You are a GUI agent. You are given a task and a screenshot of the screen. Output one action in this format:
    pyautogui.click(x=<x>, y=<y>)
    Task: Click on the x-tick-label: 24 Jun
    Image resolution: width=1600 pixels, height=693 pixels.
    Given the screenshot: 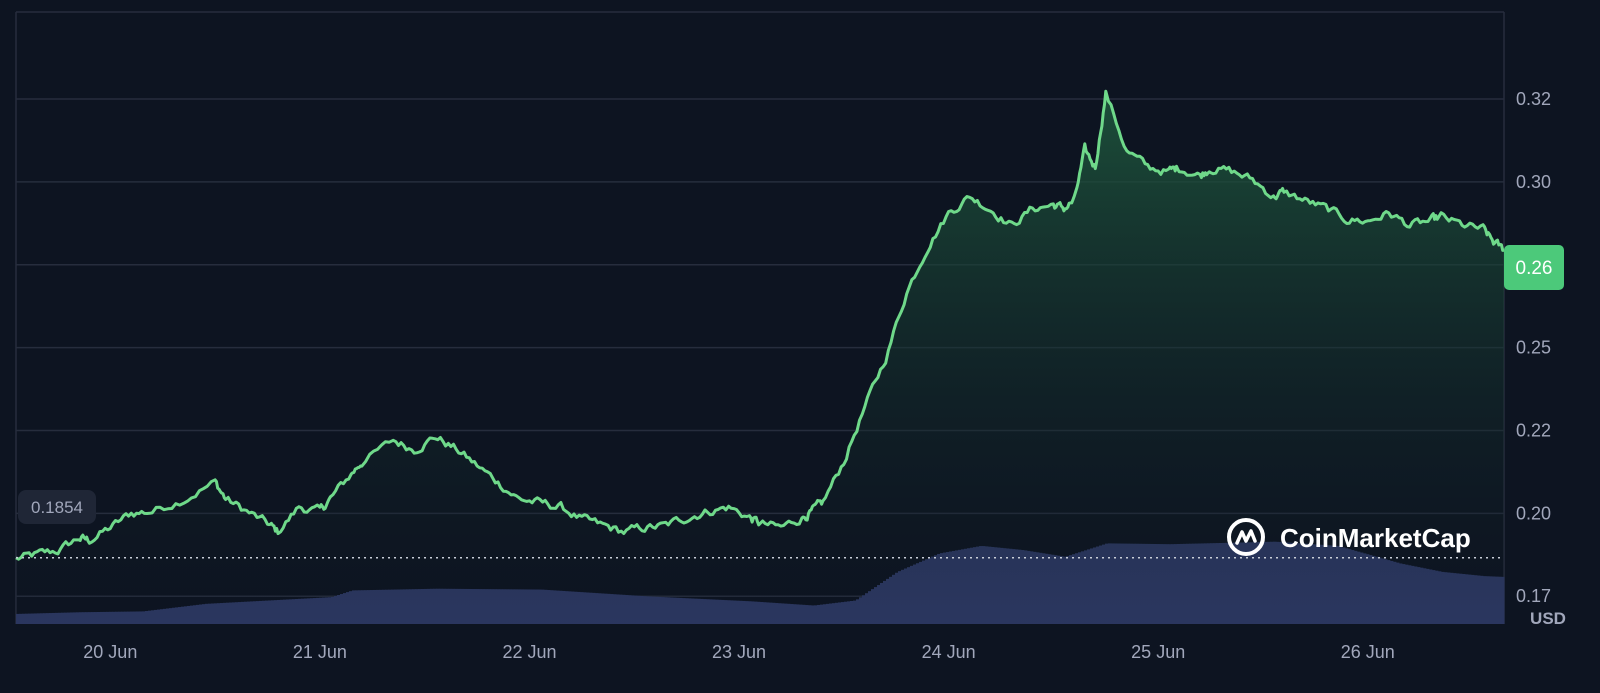 What is the action you would take?
    pyautogui.click(x=949, y=652)
    